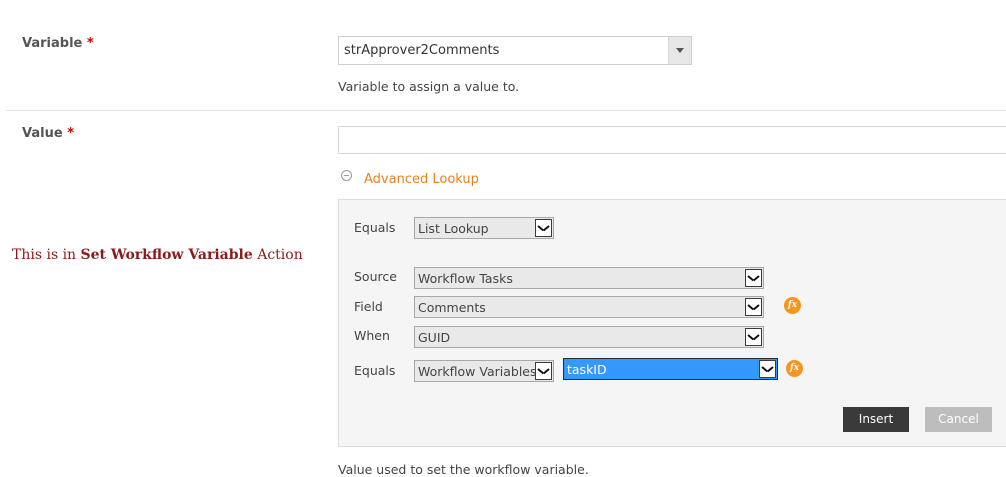 This screenshot has width=1006, height=477. What do you see at coordinates (452, 307) in the screenshot?
I see `field-dropdown-value: Comments` at bounding box center [452, 307].